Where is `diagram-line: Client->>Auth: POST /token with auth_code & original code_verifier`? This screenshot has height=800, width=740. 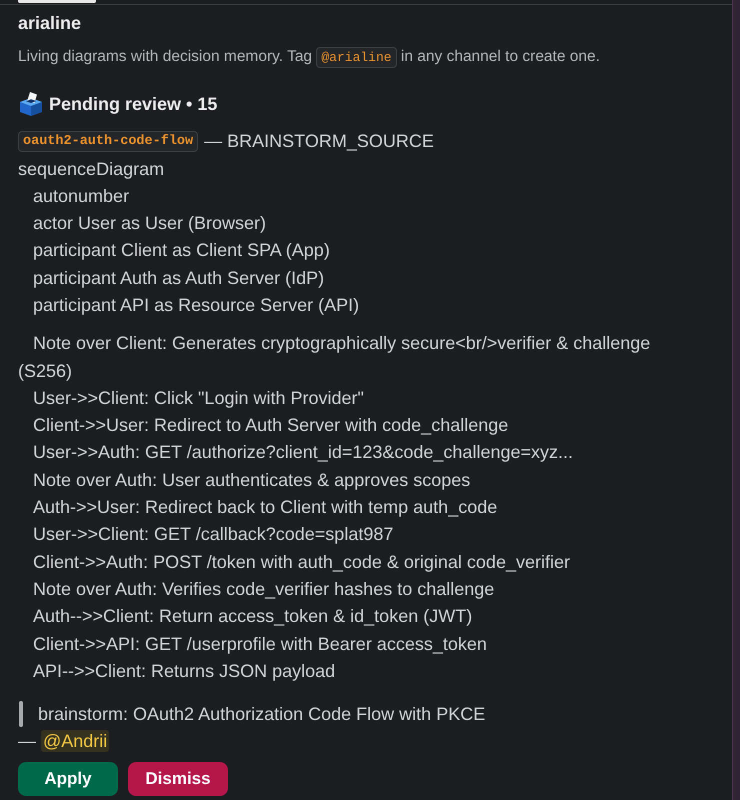 diagram-line: Client->>Auth: POST /token with auth_code & original code_verifier is located at coordinates (301, 562).